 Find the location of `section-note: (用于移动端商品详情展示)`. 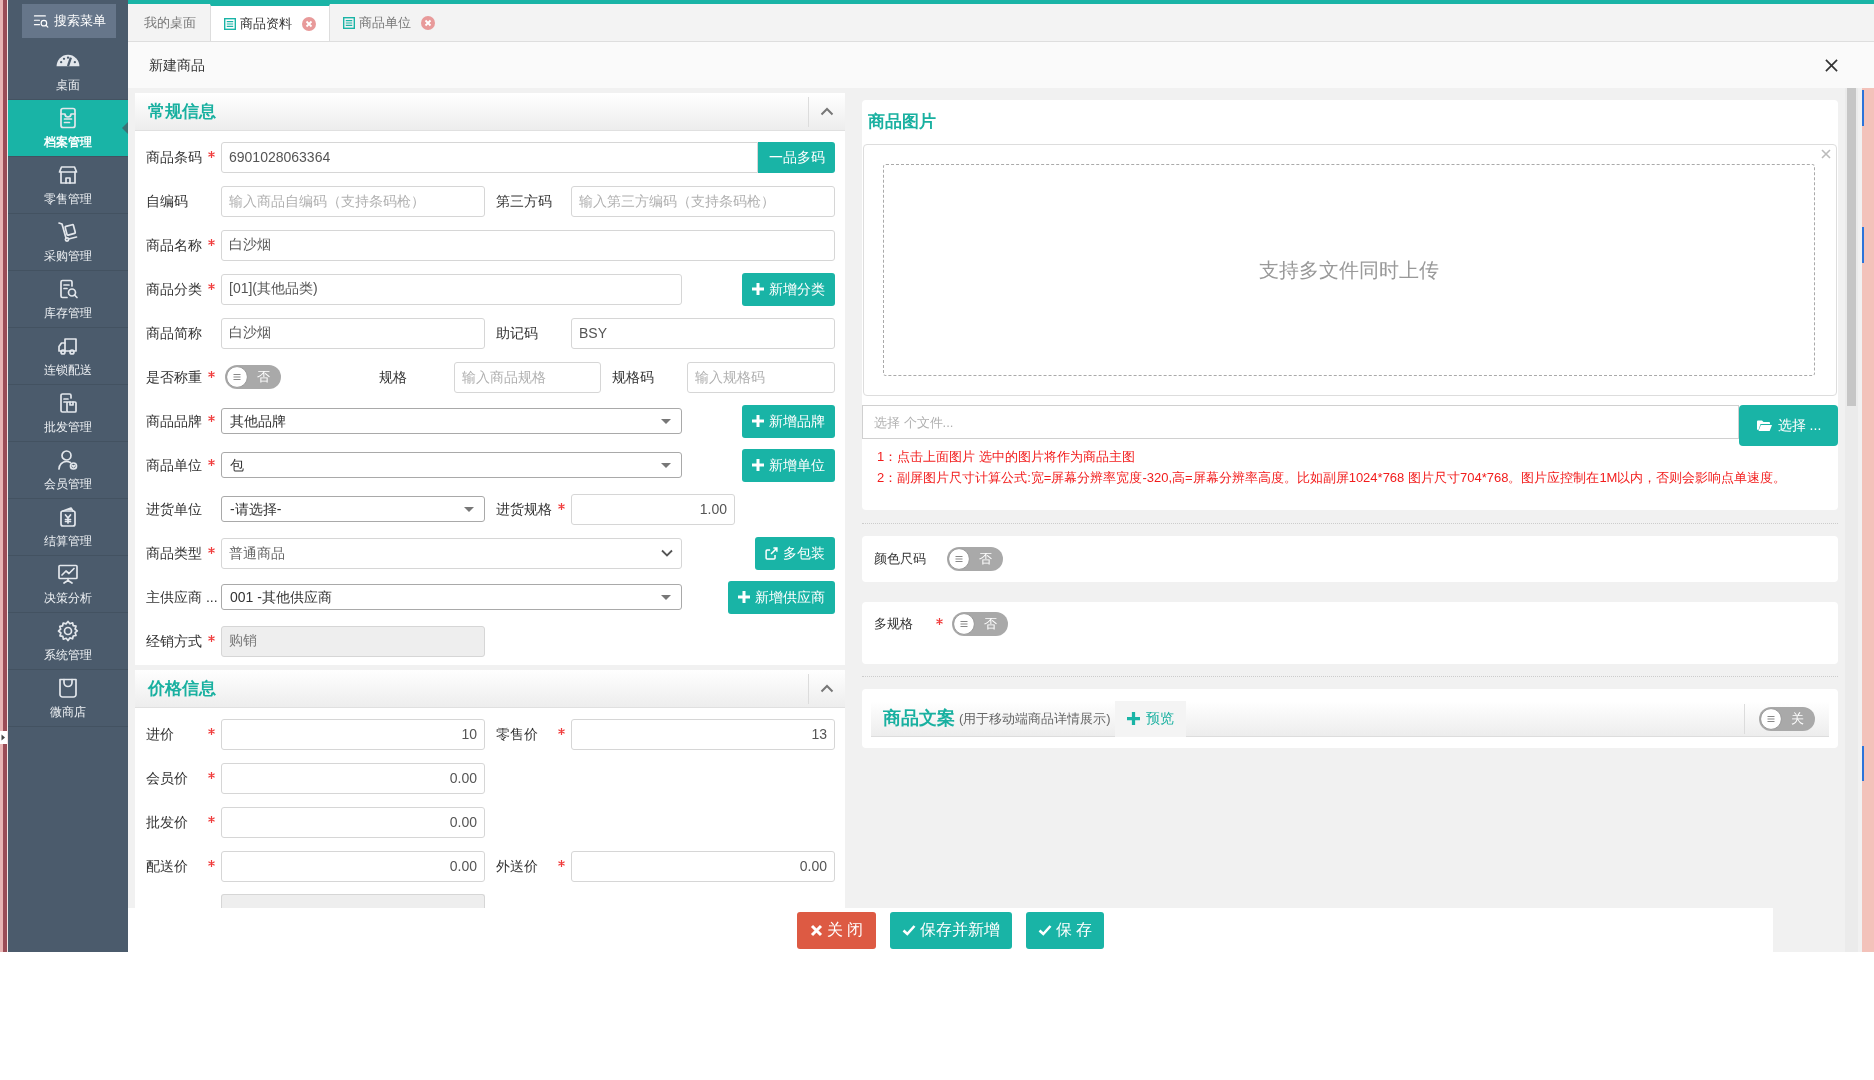

section-note: (用于移动端商品详情展示) is located at coordinates (1035, 718).